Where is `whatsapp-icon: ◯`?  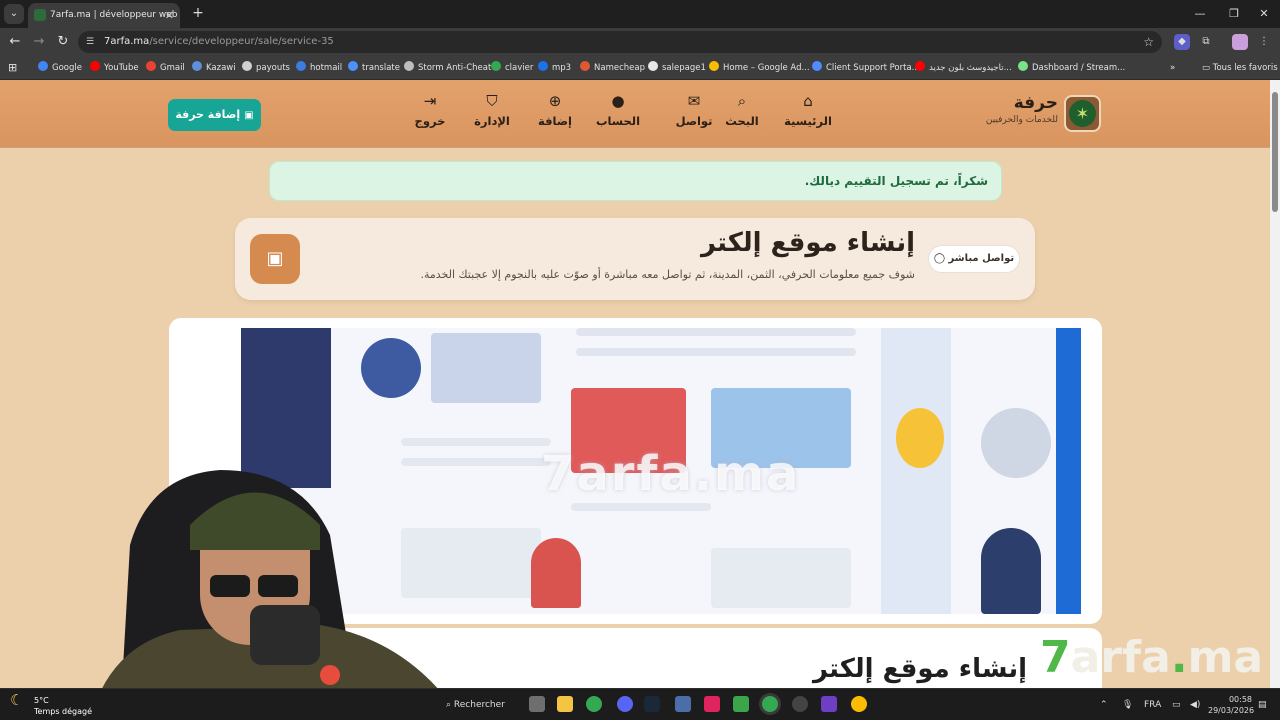
whatsapp-icon: ◯ is located at coordinates (939, 258).